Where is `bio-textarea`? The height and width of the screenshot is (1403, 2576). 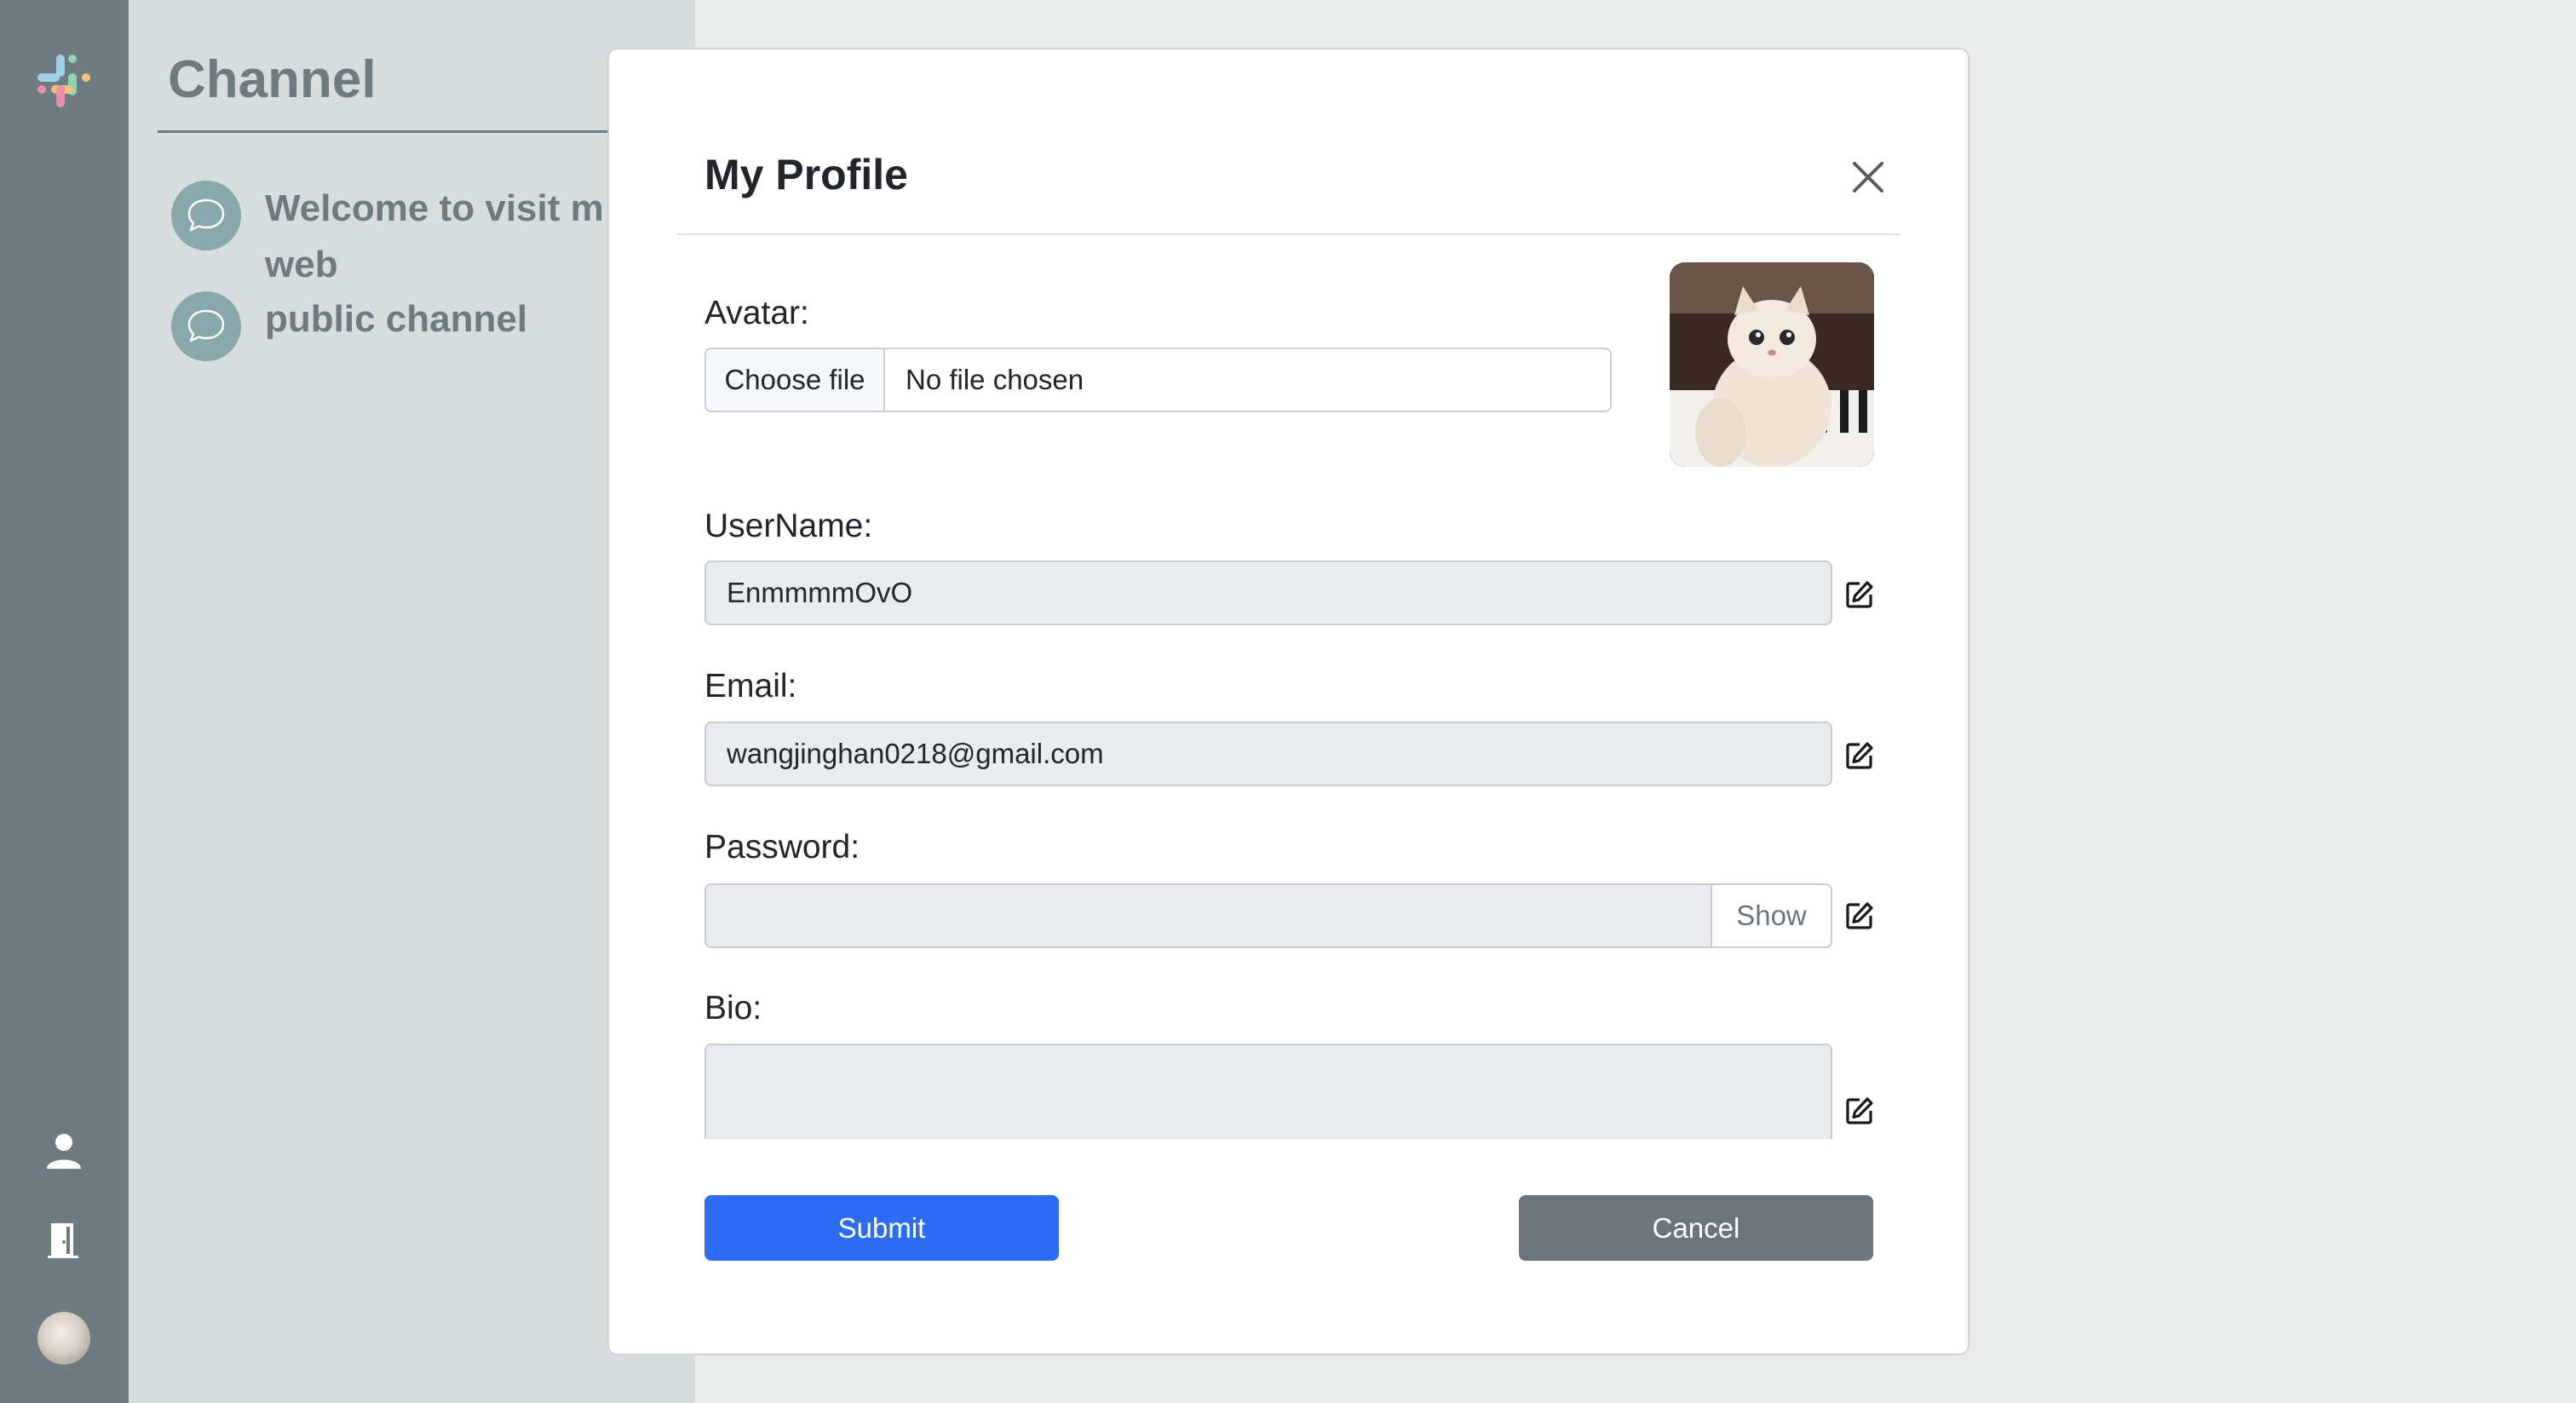
bio-textarea is located at coordinates (1268, 1091).